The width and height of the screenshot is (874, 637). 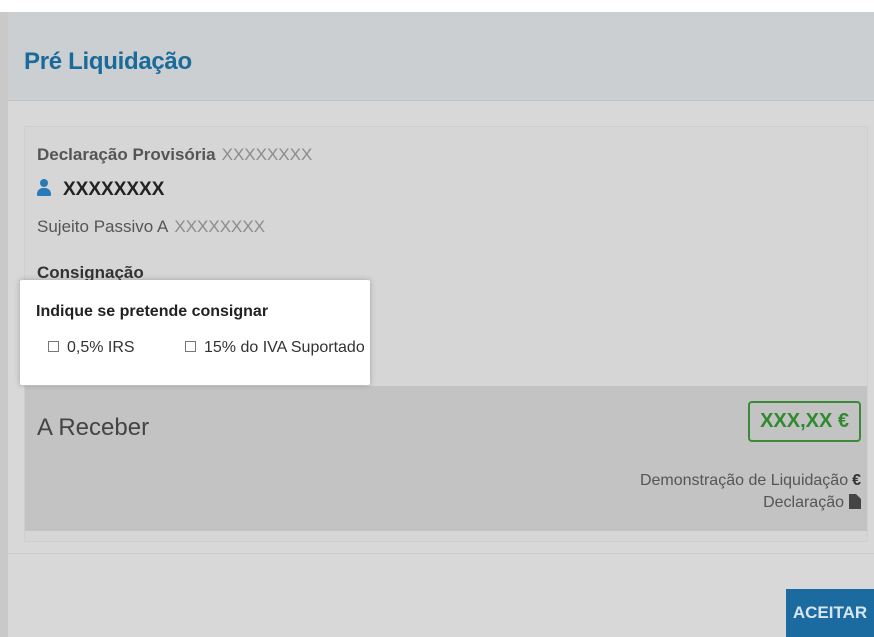 What do you see at coordinates (152, 311) in the screenshot?
I see `consignacao-question: Indique se pretende consignar` at bounding box center [152, 311].